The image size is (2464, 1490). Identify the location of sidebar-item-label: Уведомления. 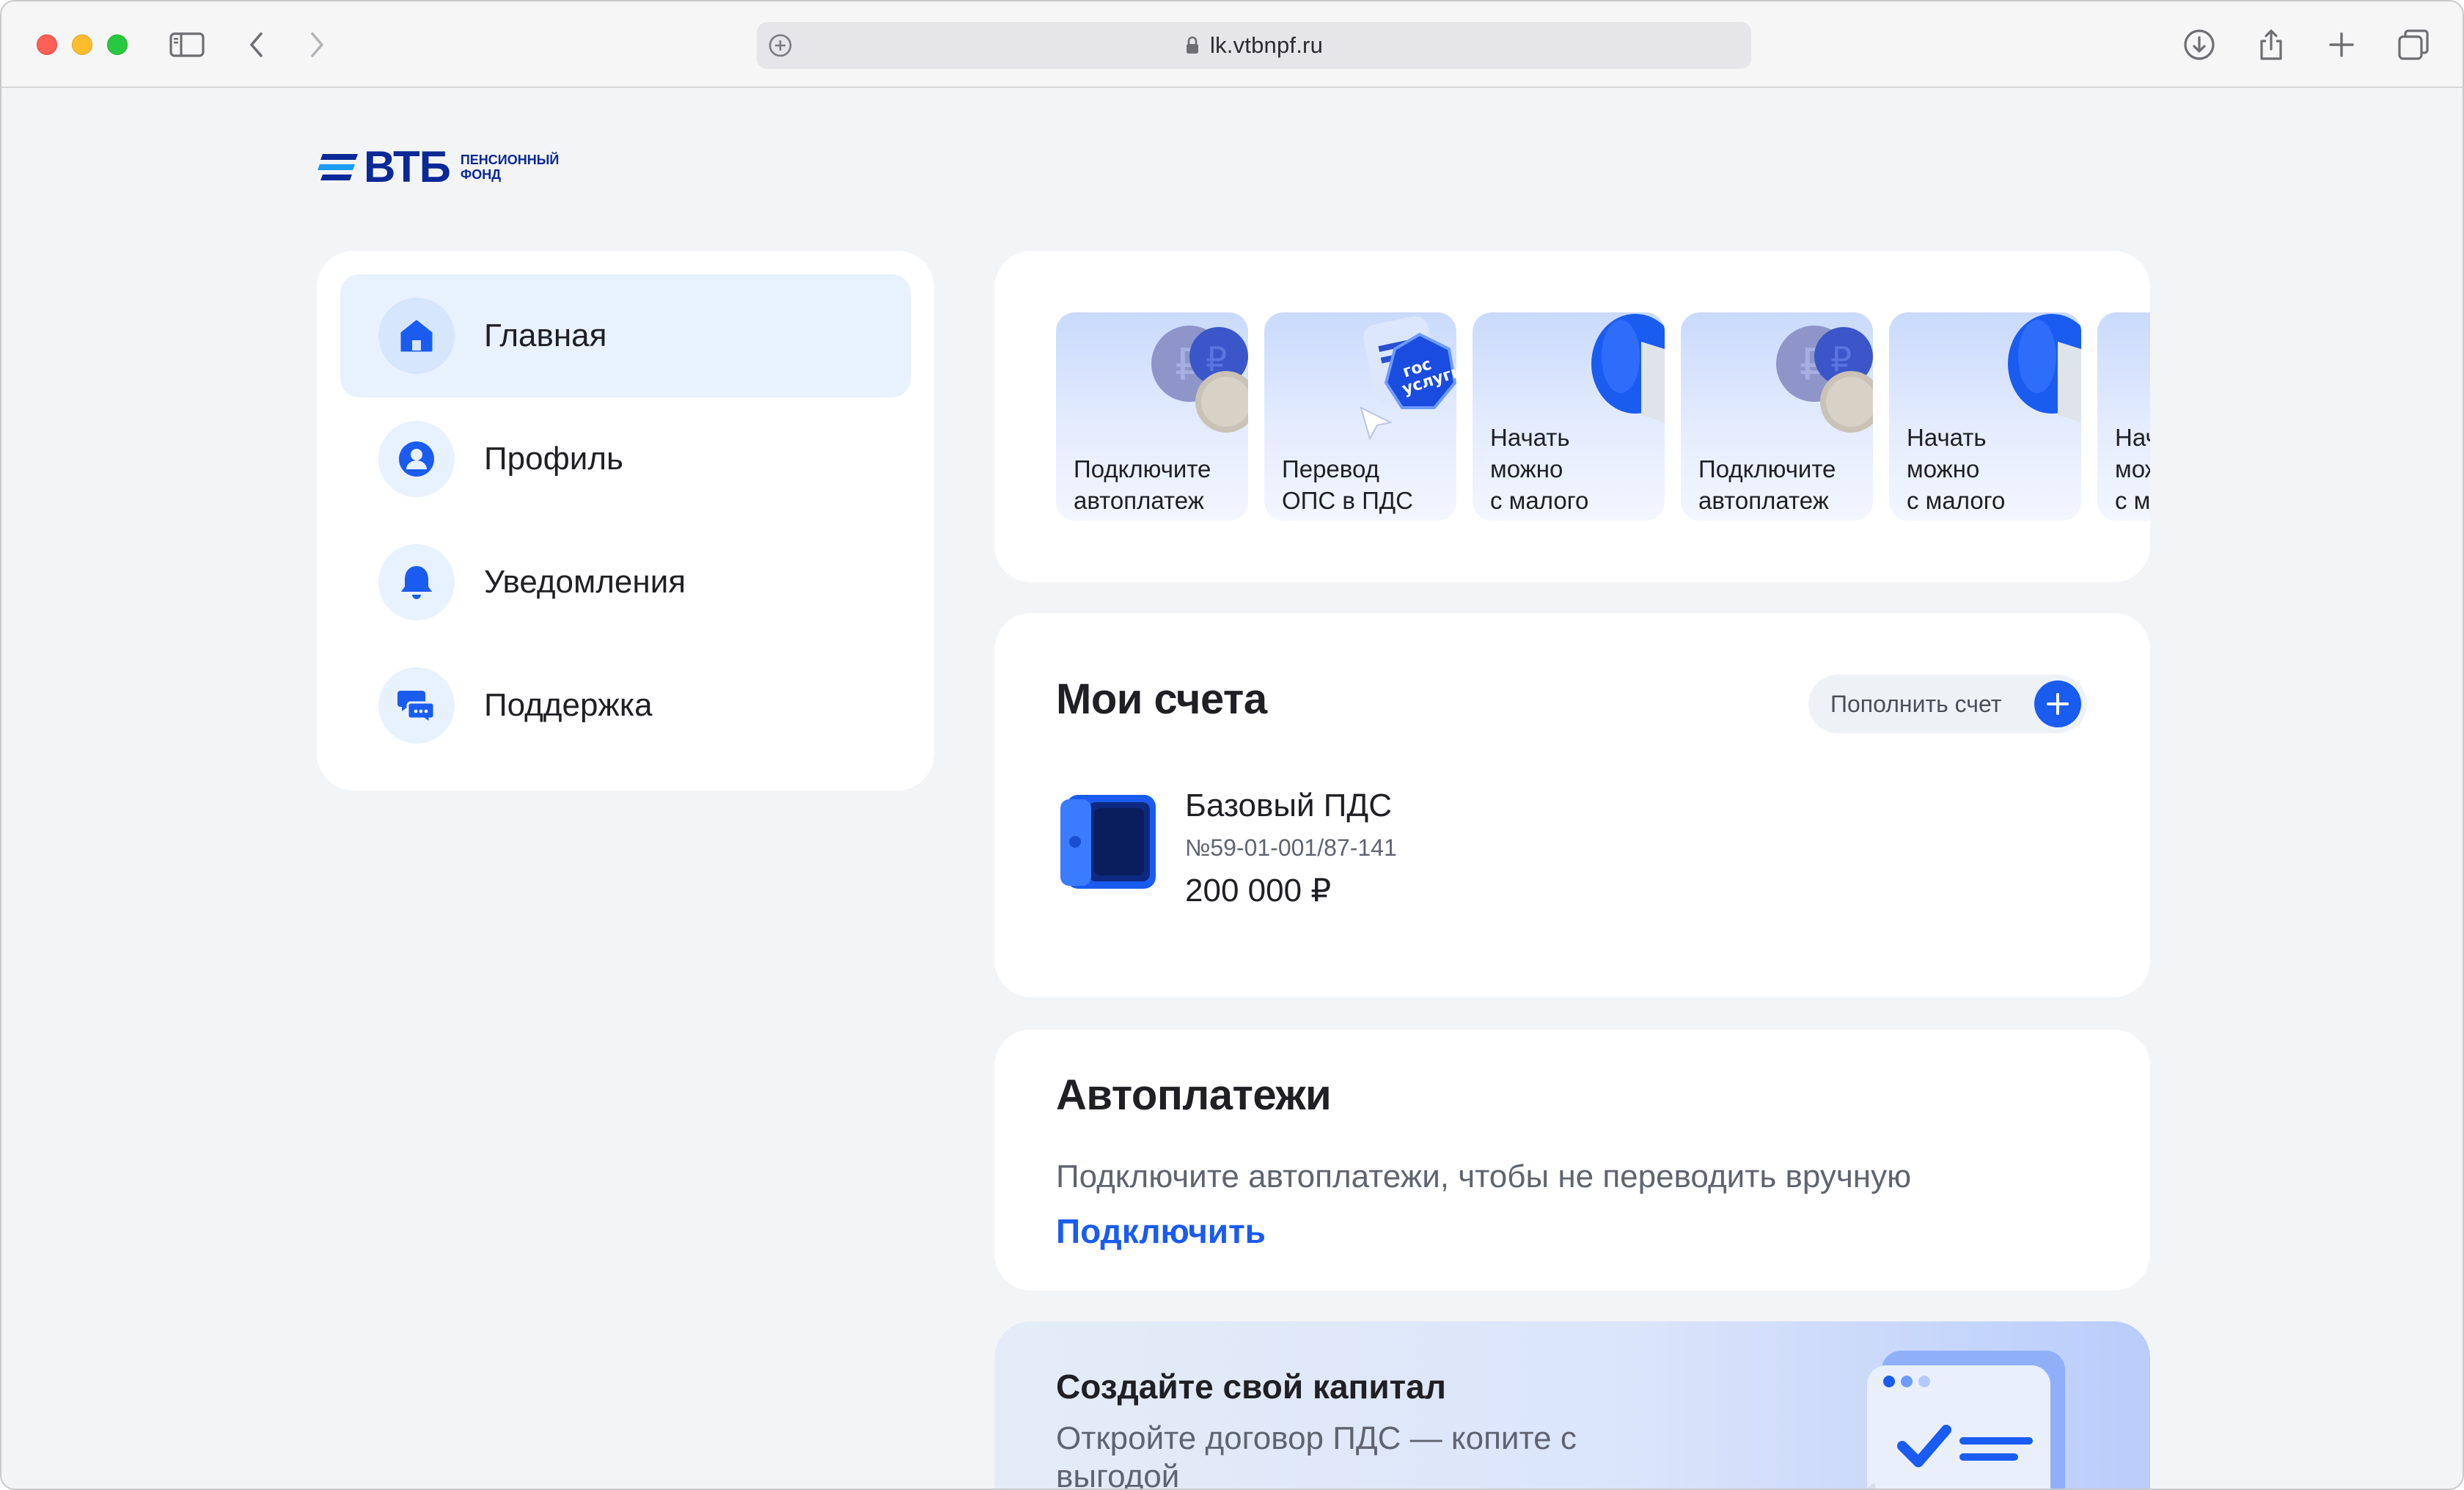
(585, 582).